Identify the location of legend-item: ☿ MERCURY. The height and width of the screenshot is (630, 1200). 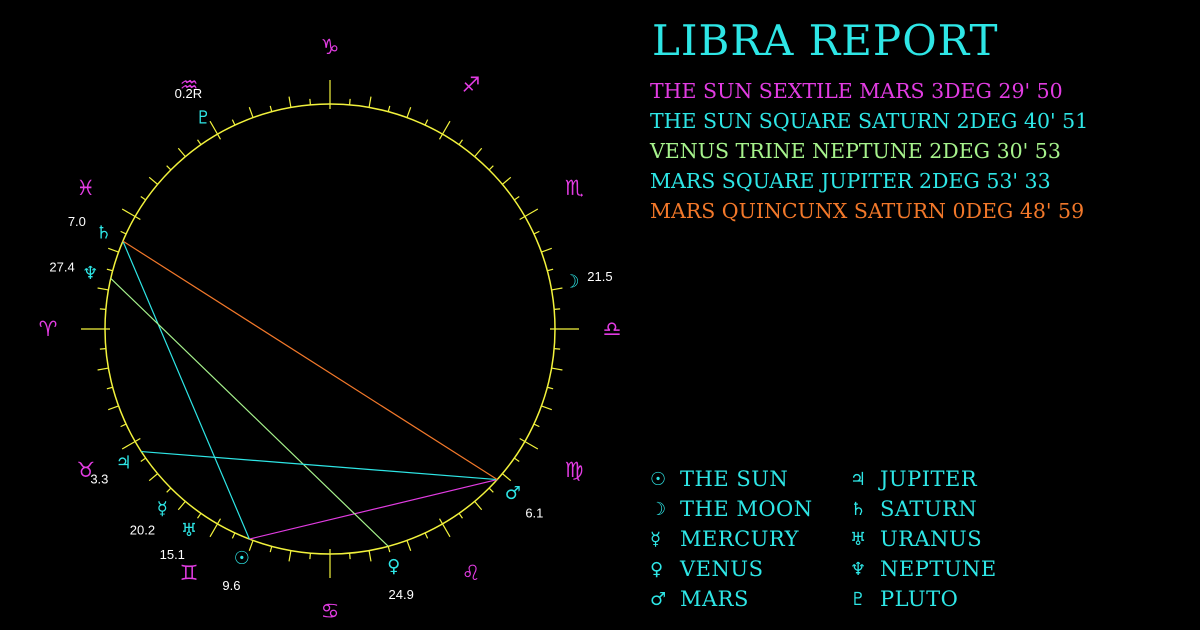
(724, 539).